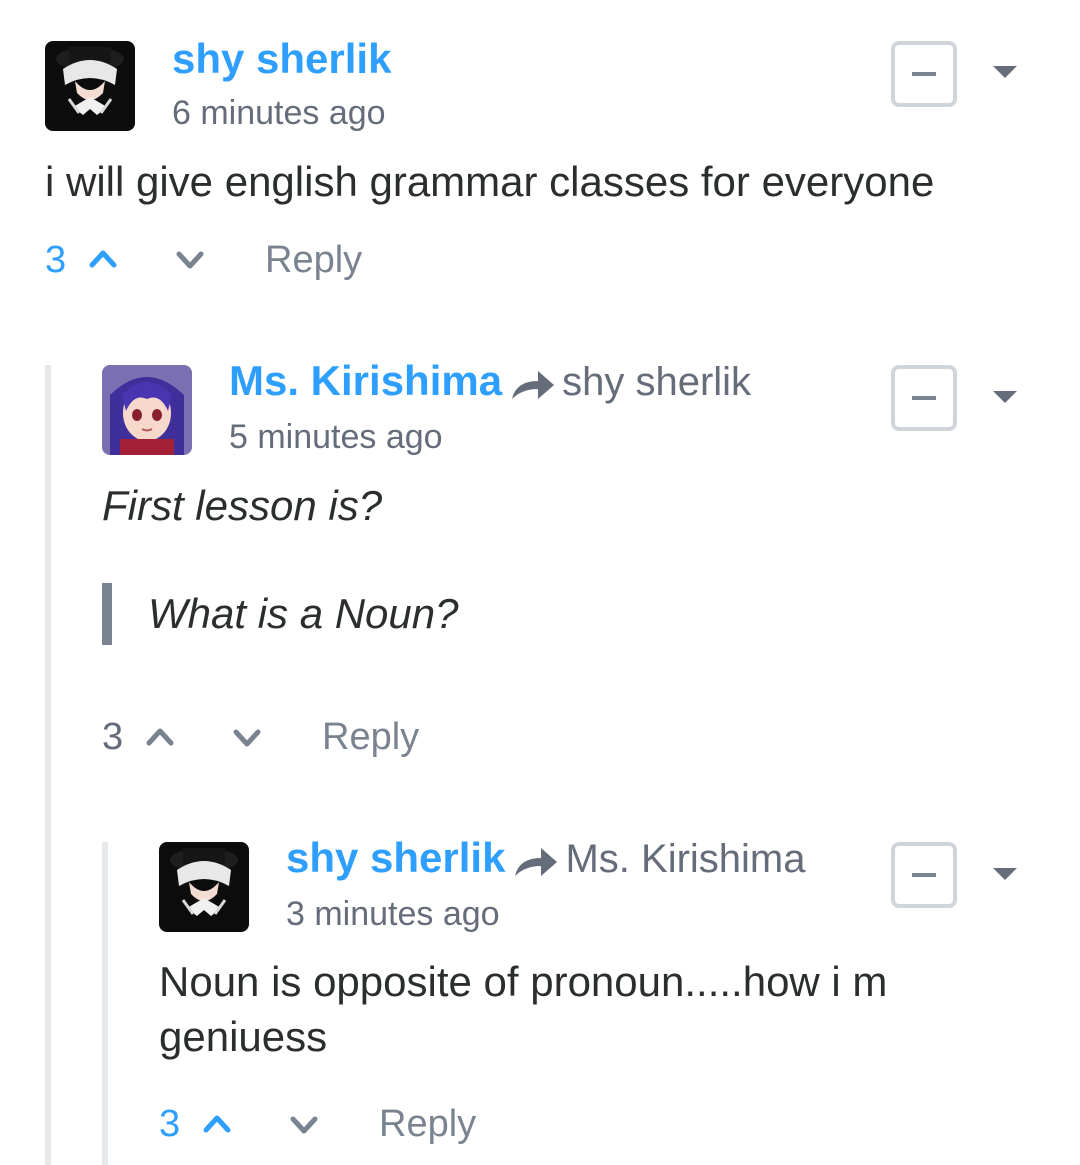  I want to click on author-name: shy sherlik, so click(281, 59).